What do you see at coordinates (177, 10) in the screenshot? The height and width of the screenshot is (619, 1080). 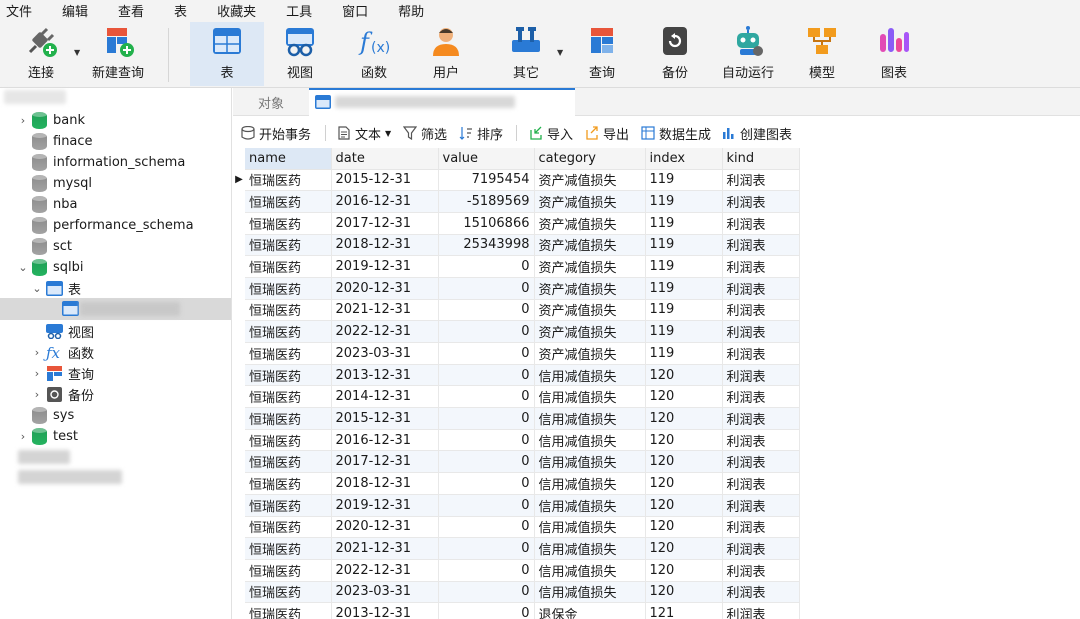 I see `menu-table: 表` at bounding box center [177, 10].